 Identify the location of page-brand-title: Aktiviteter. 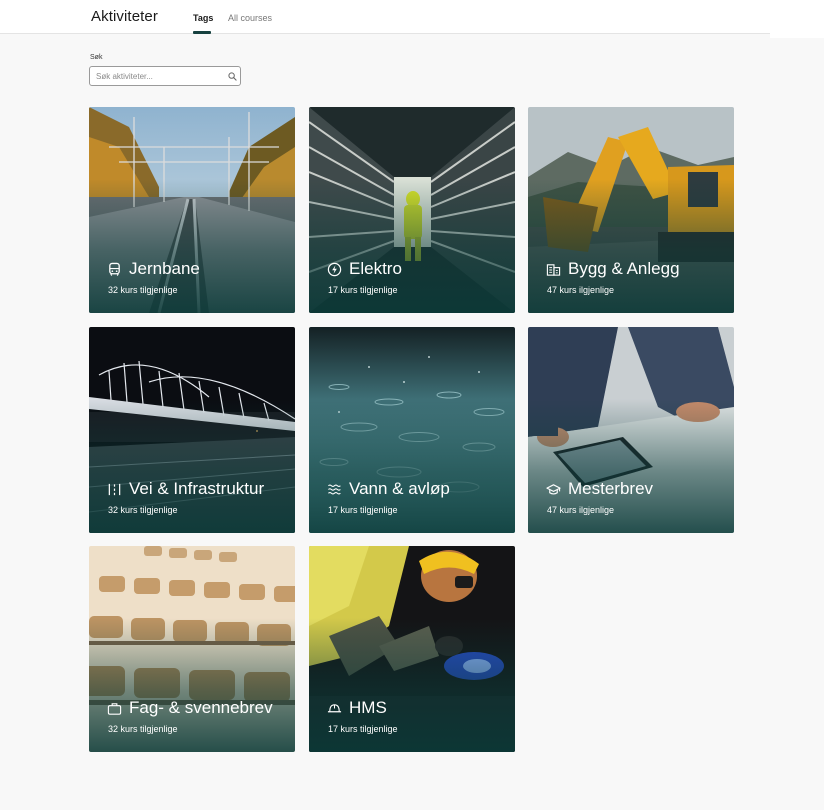
(124, 16).